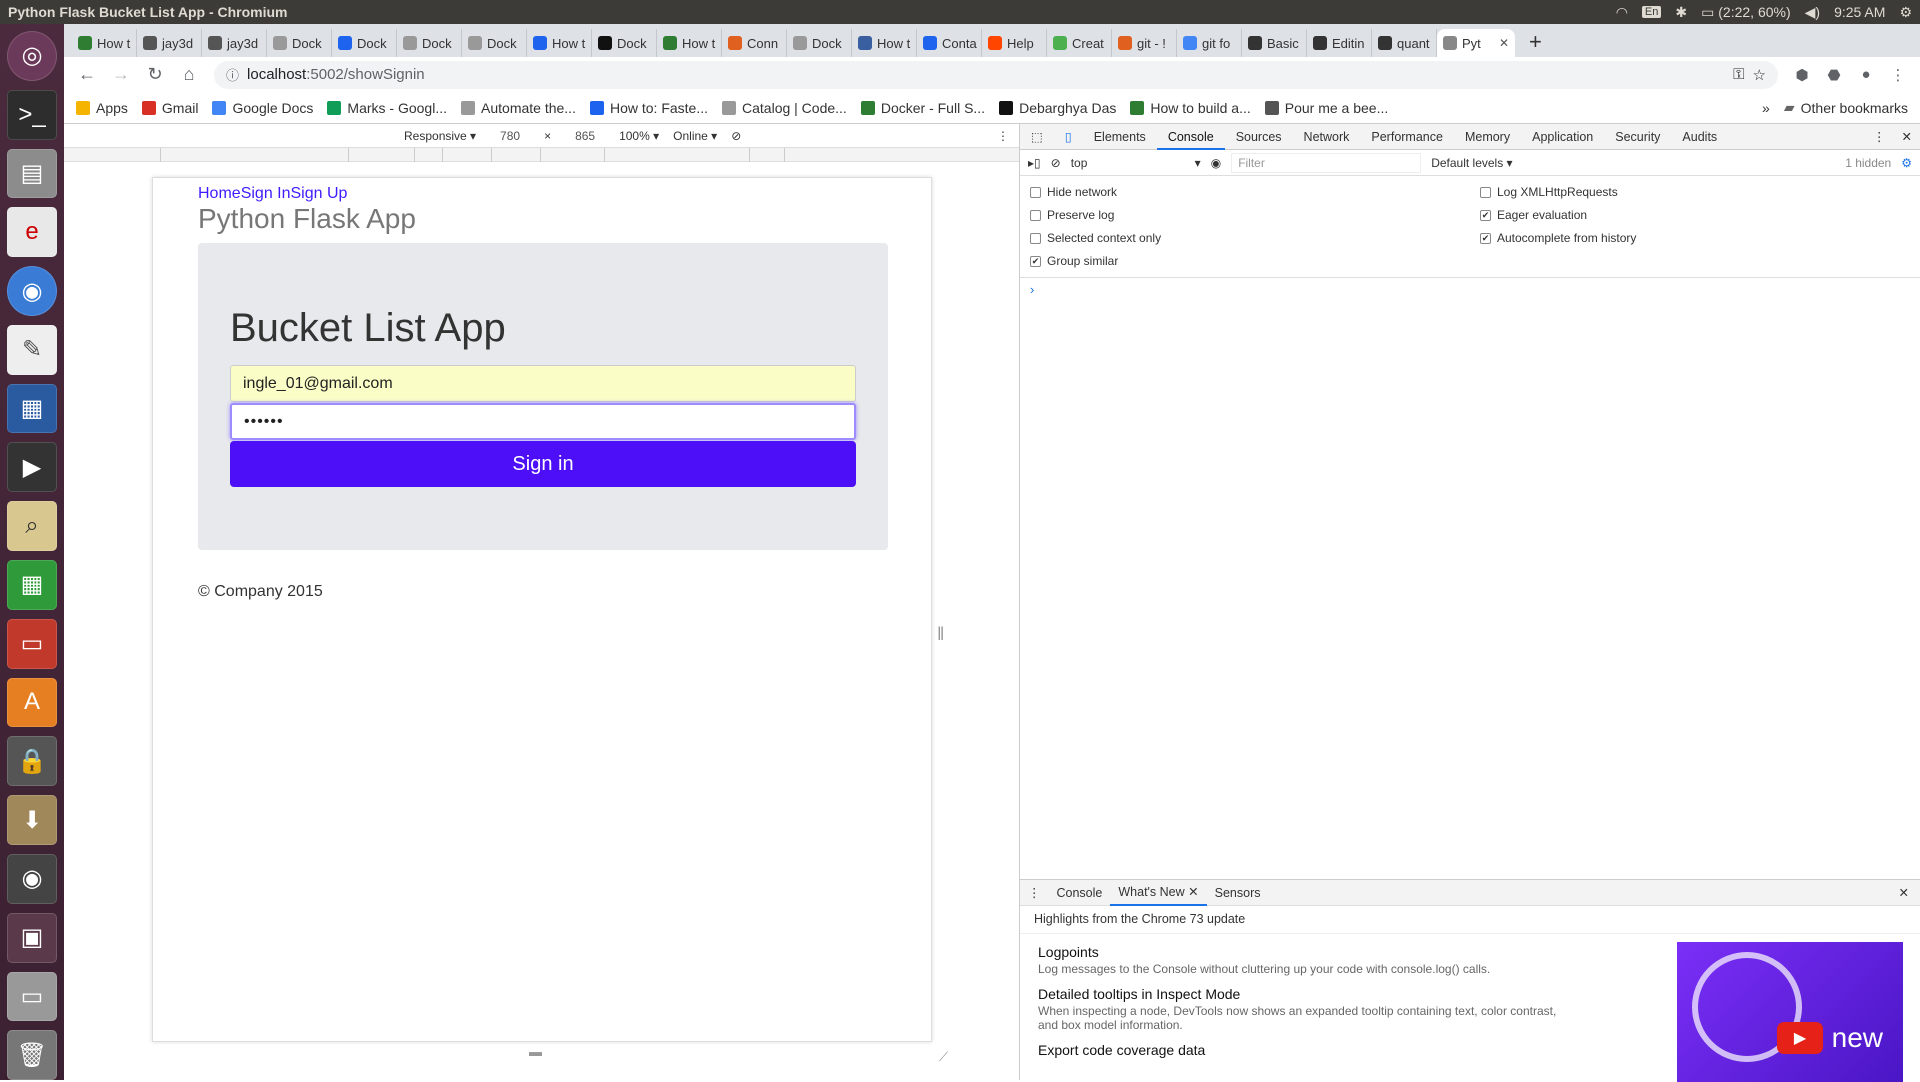  I want to click on info-icon: ⓘ, so click(232, 74).